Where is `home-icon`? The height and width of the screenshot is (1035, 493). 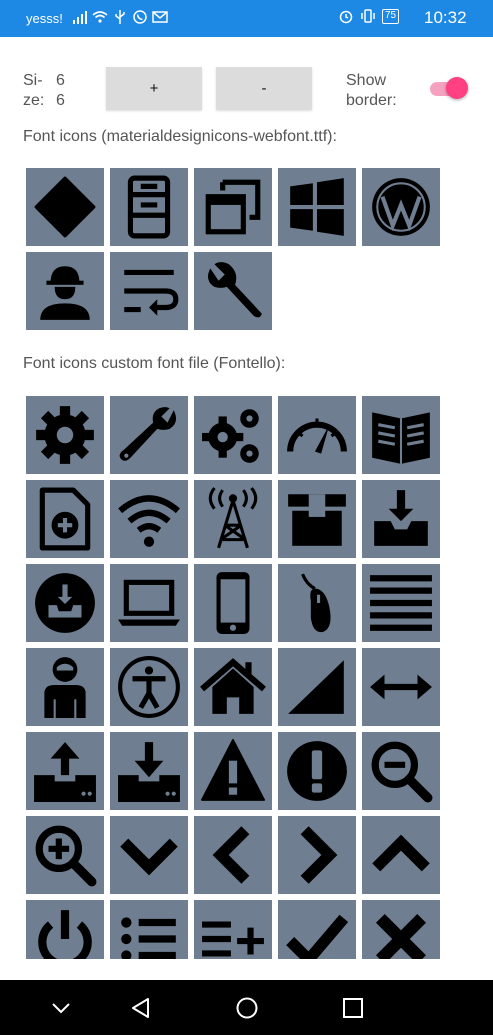 home-icon is located at coordinates (233, 686).